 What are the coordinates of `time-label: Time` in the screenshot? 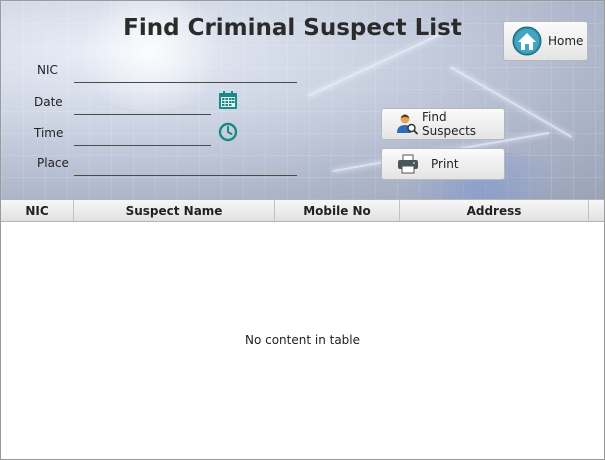 It's located at (49, 133).